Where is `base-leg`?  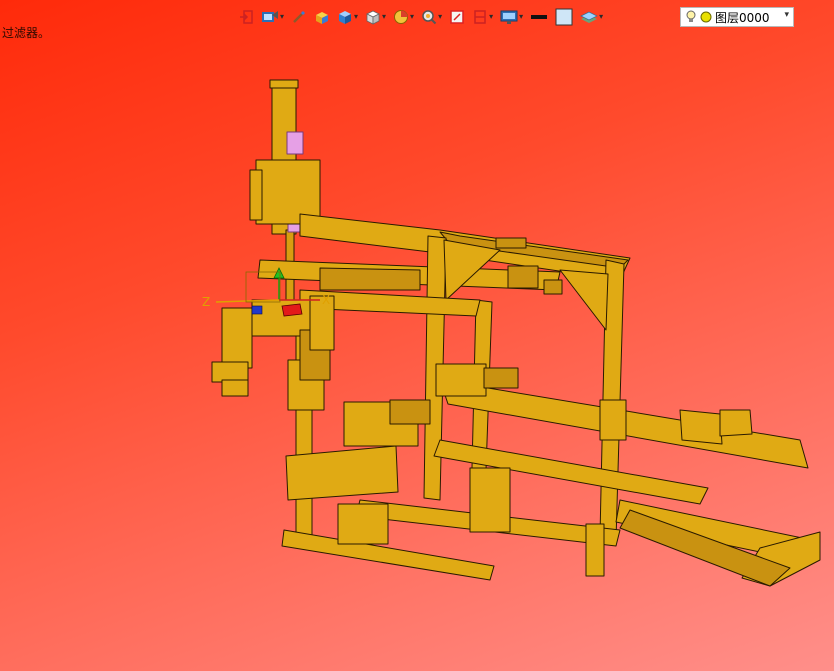 base-leg is located at coordinates (595, 550).